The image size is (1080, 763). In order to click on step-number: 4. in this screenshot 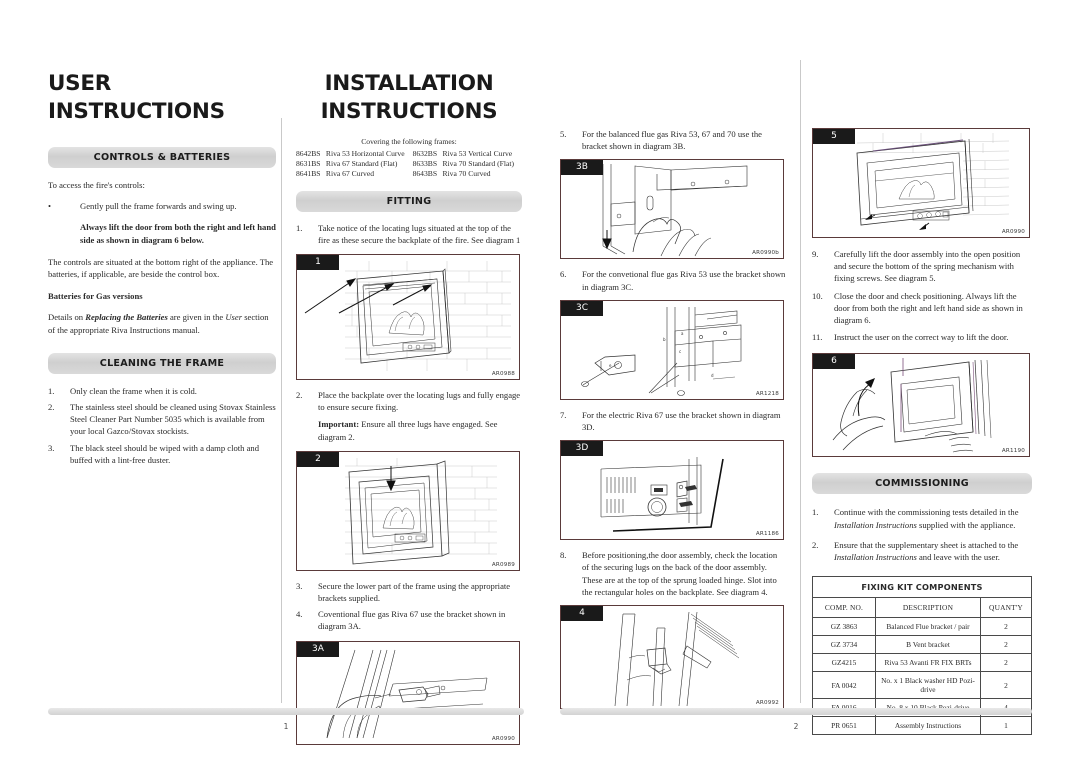, I will do `click(299, 614)`.